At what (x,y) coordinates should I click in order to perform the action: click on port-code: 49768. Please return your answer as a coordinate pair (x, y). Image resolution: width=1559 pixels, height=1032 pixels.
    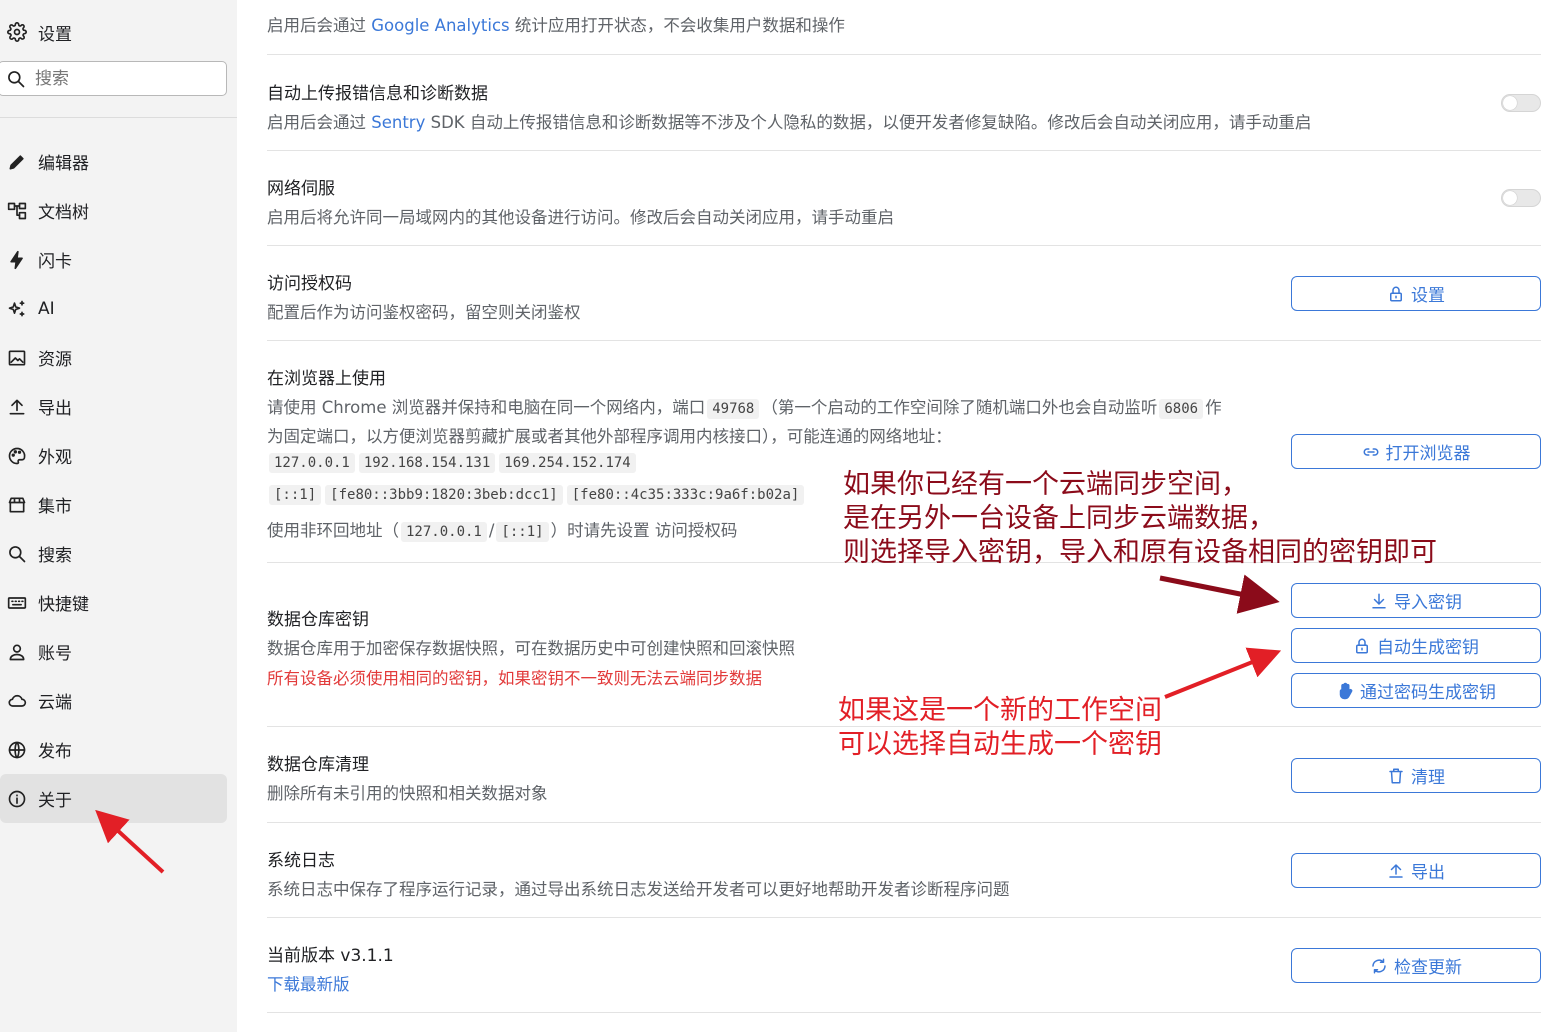
    Looking at the image, I should click on (733, 409).